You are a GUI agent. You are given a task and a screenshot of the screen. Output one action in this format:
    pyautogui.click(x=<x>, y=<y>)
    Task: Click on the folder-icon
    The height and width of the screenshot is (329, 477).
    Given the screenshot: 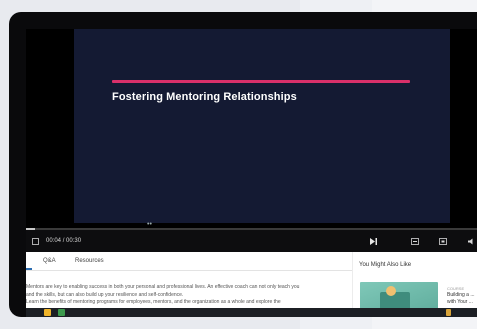 What is the action you would take?
    pyautogui.click(x=47, y=312)
    